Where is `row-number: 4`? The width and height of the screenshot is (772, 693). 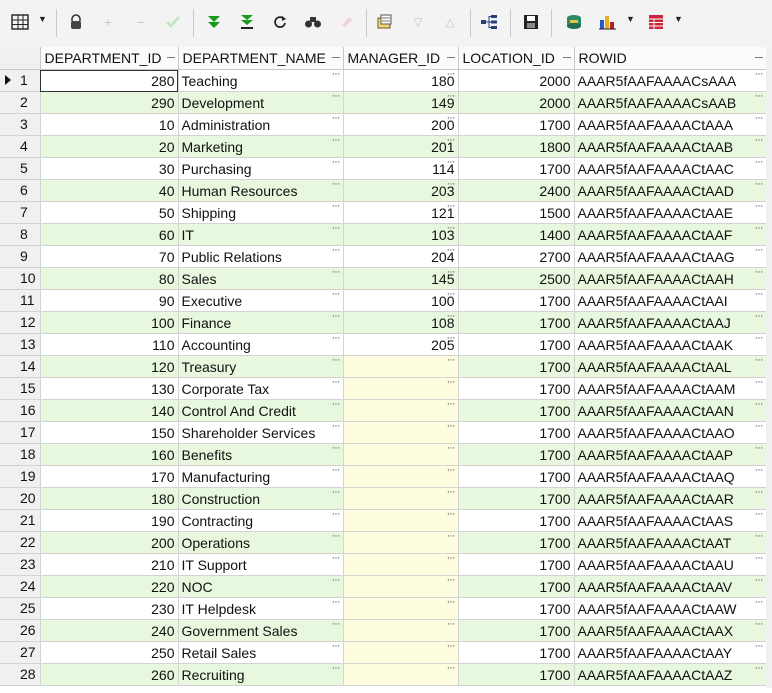 row-number: 4 is located at coordinates (20, 146).